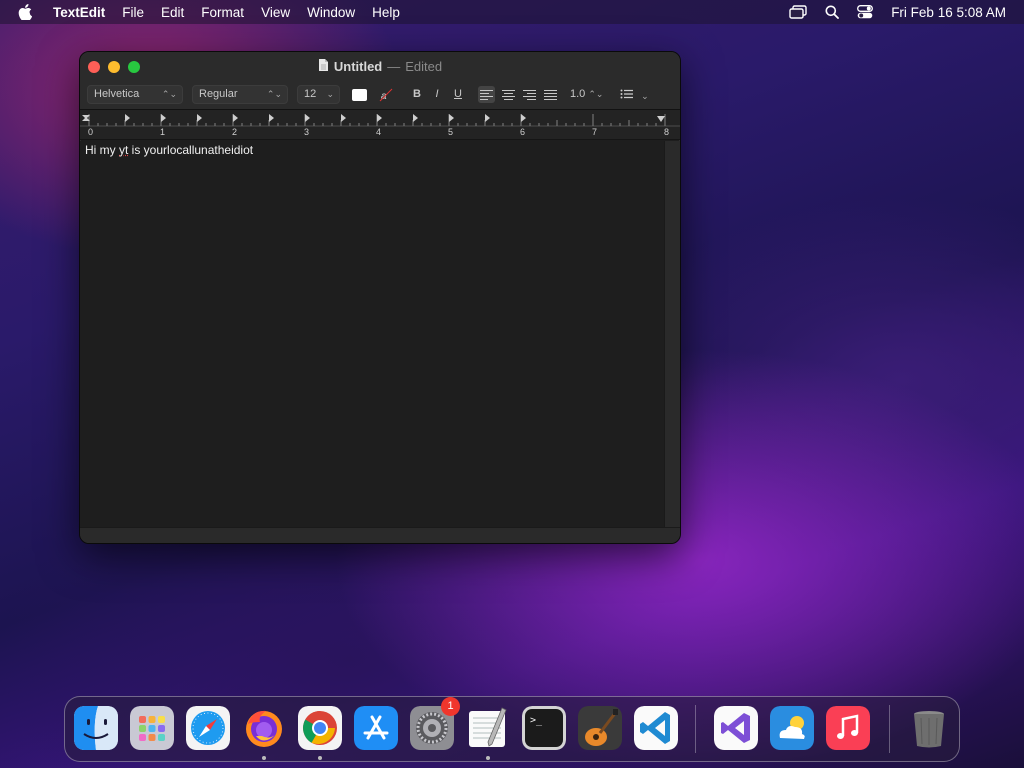 This screenshot has width=1024, height=768. What do you see at coordinates (672, 334) in the screenshot?
I see `vertical-scrollbar` at bounding box center [672, 334].